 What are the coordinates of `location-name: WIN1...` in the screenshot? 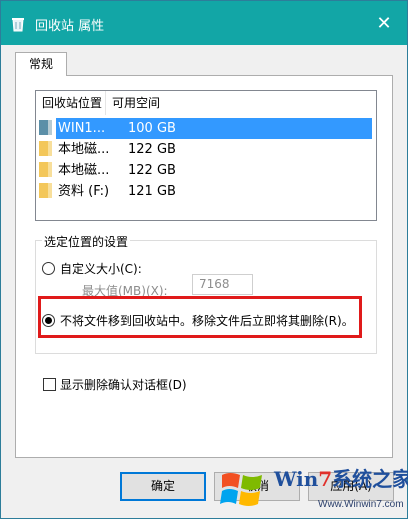 It's located at (82, 128).